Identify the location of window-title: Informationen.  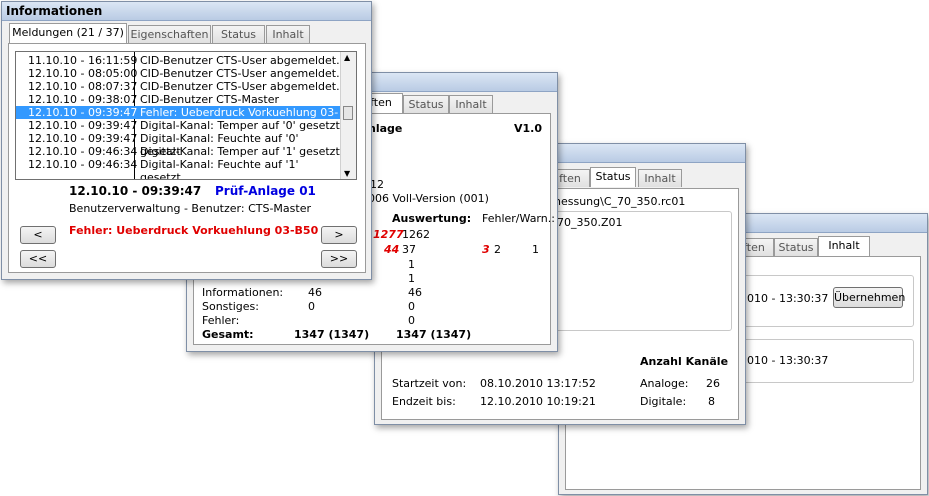
(54, 11).